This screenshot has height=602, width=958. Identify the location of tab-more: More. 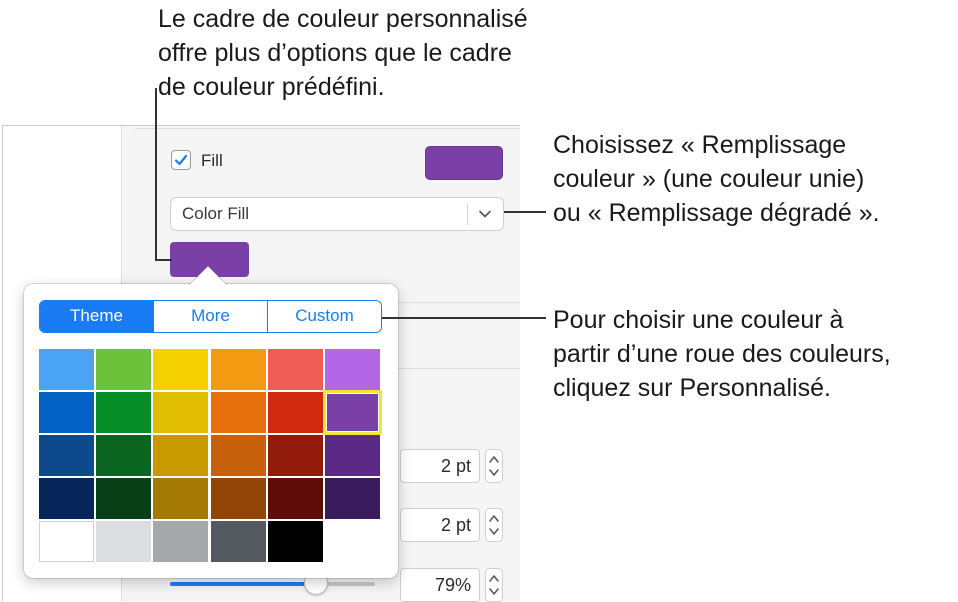
(210, 316).